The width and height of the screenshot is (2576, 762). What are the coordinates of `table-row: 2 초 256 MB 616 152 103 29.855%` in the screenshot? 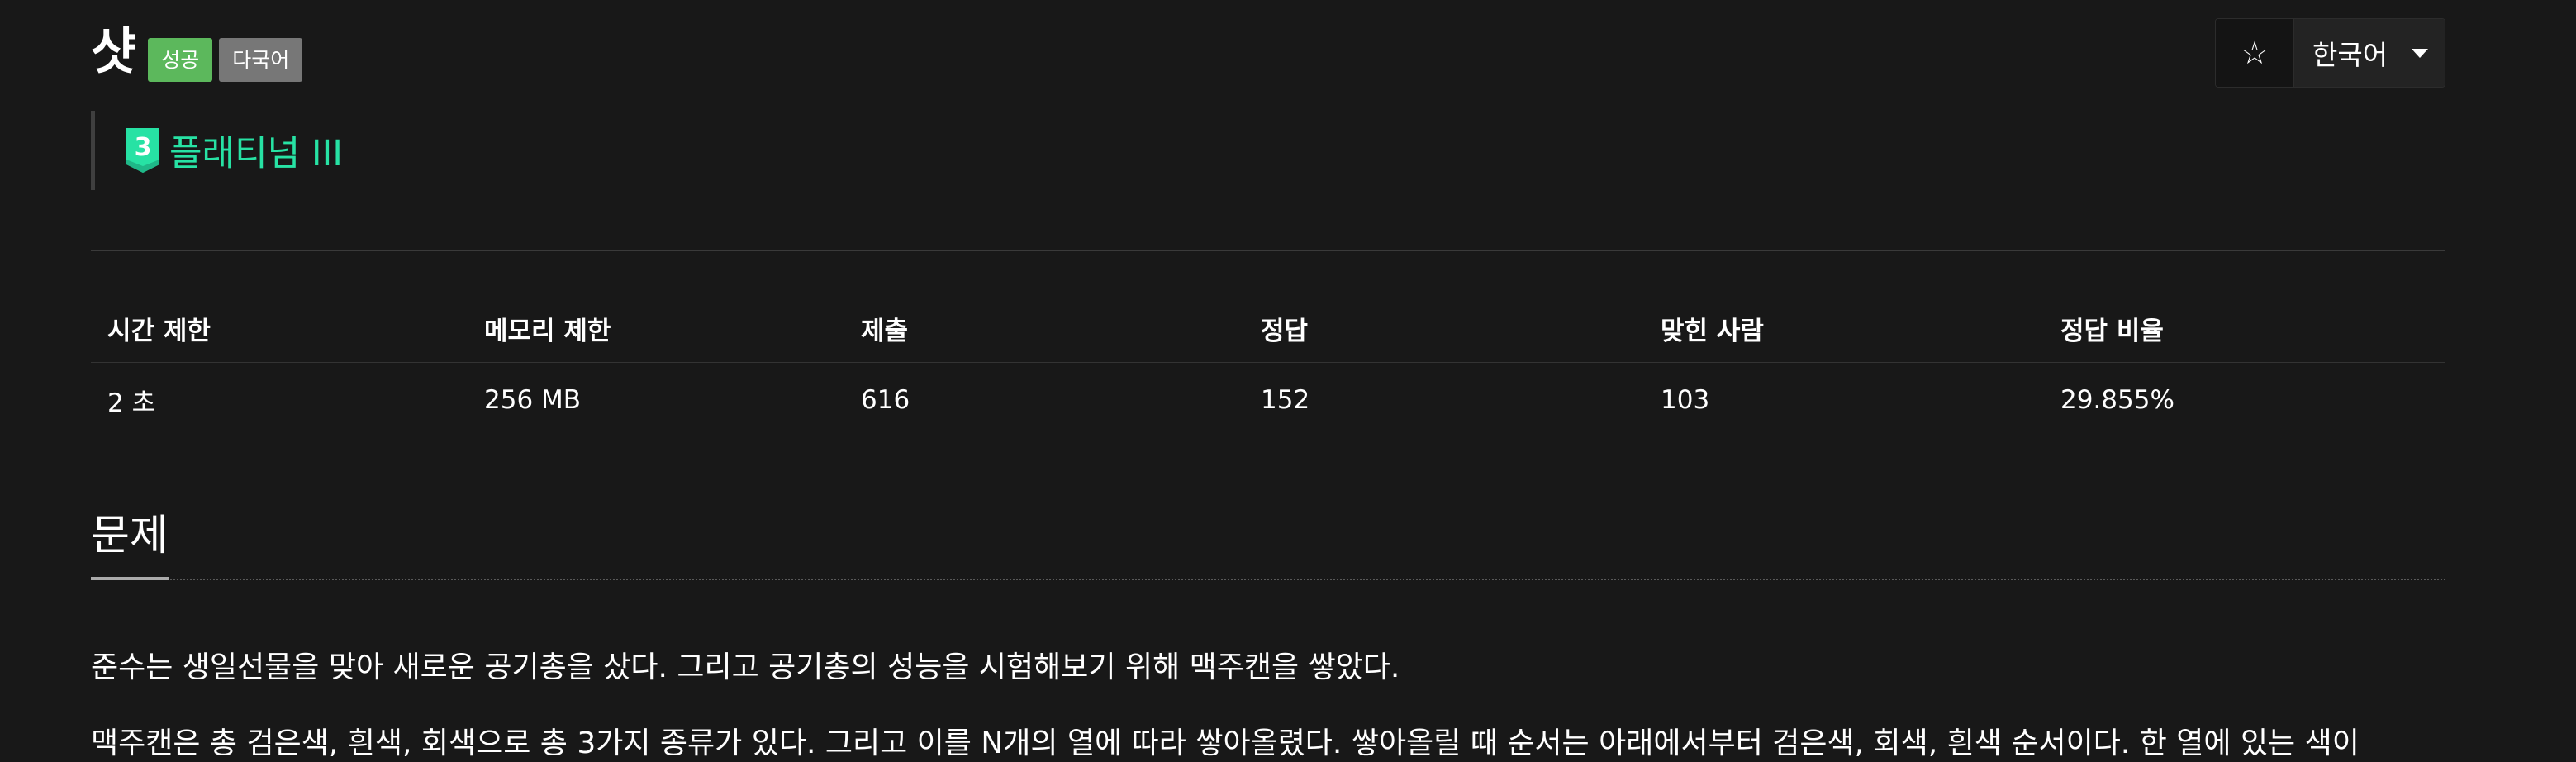 It's located at (1268, 400).